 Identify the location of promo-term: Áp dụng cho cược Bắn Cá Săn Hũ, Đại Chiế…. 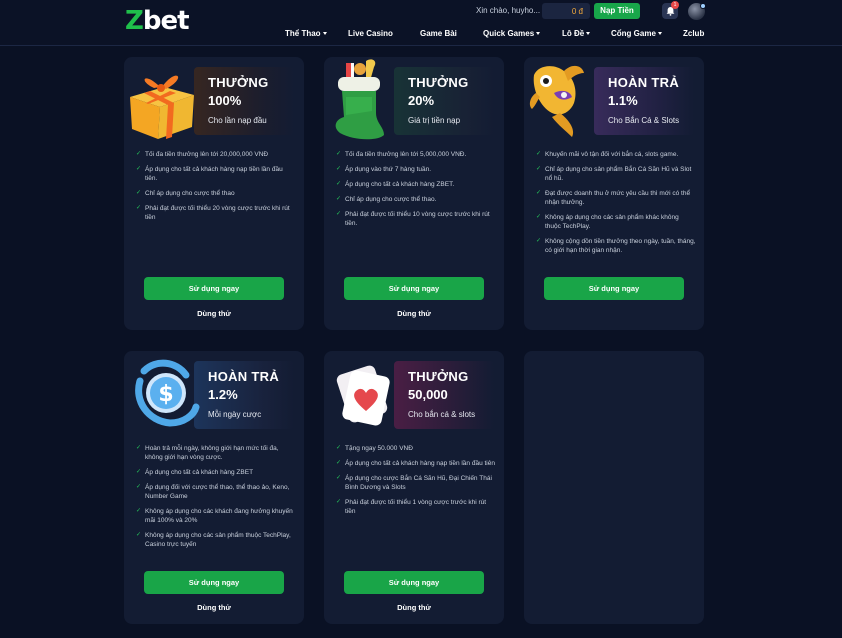
(416, 483).